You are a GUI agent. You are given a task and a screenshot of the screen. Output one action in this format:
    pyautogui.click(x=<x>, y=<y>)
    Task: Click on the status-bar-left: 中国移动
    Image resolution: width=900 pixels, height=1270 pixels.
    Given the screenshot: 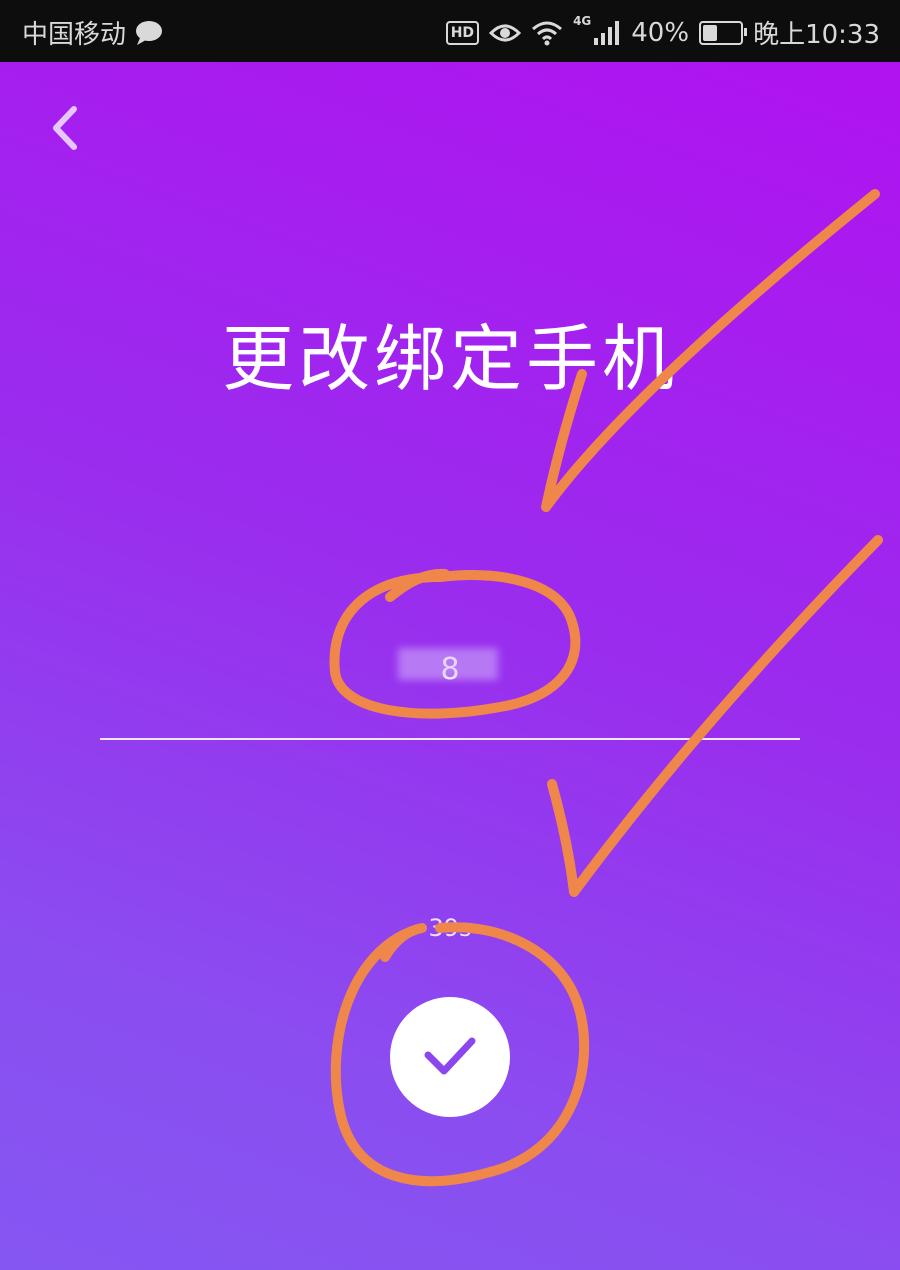 What is the action you would take?
    pyautogui.click(x=93, y=32)
    